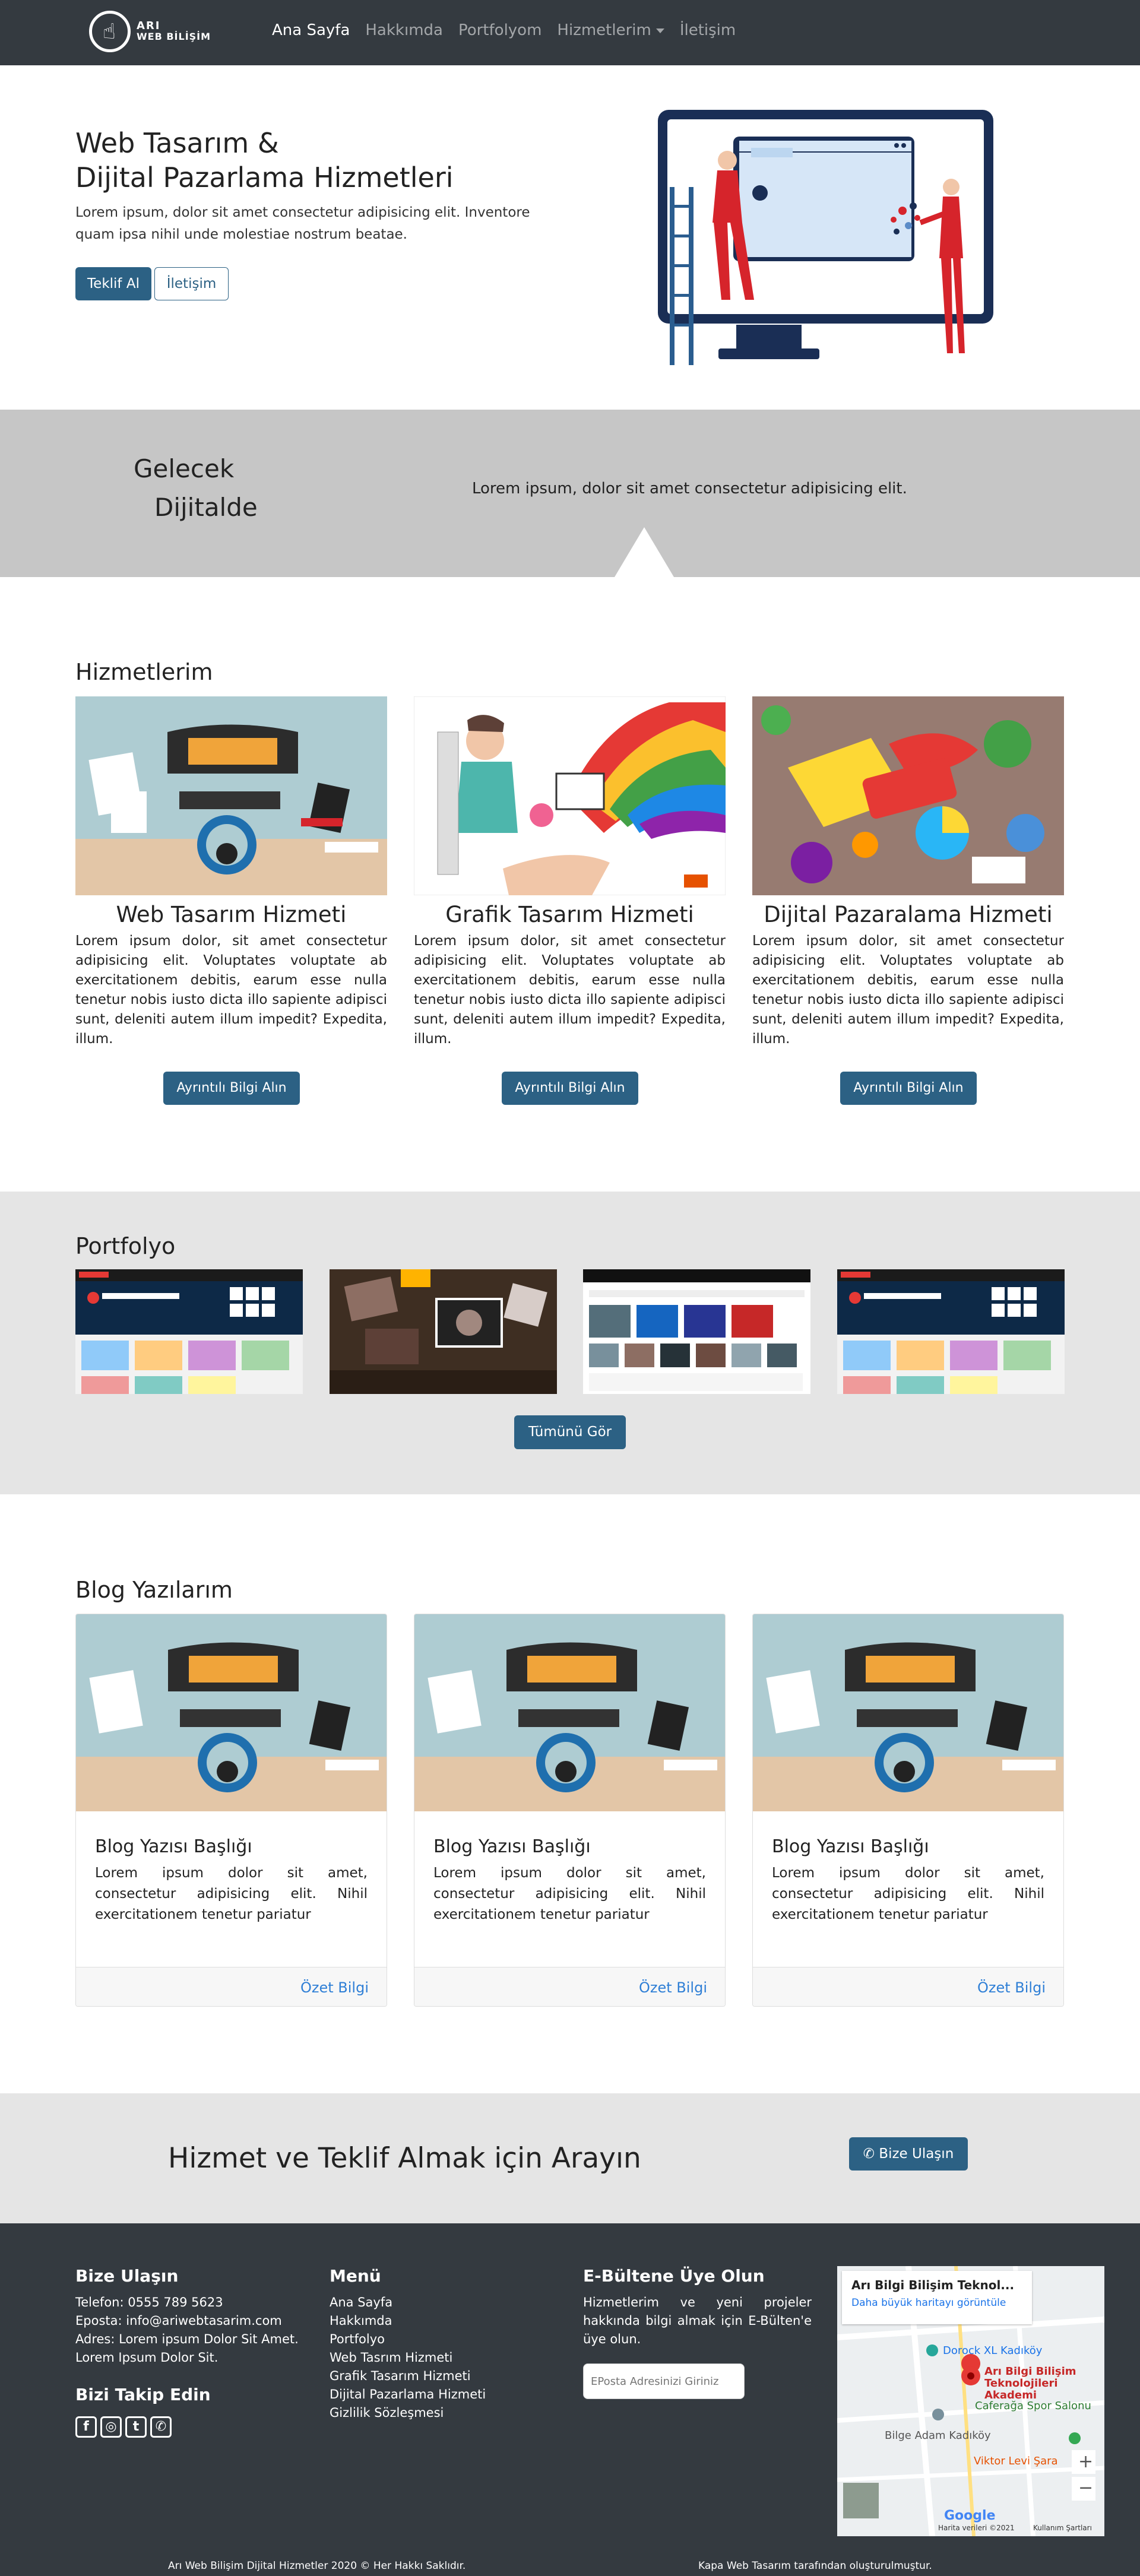 The image size is (1140, 2576). Describe the element at coordinates (404, 2158) in the screenshot. I see `cta-text: Hizmet ve Teklif Almak için Arayın` at that location.